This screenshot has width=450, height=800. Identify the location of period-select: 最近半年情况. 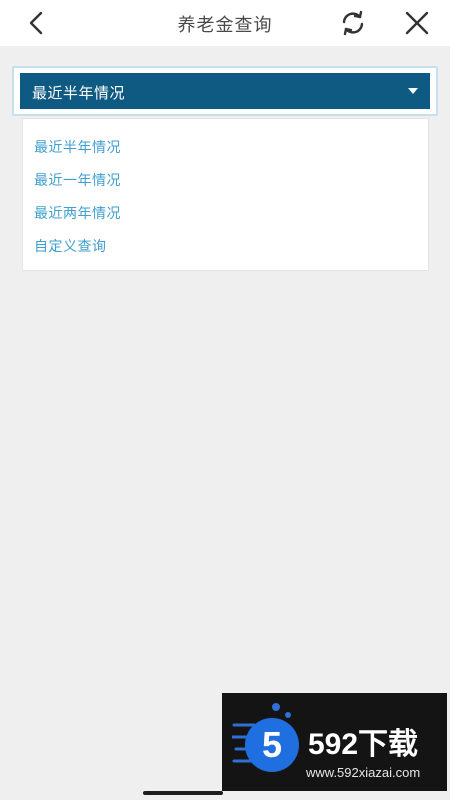
(225, 91).